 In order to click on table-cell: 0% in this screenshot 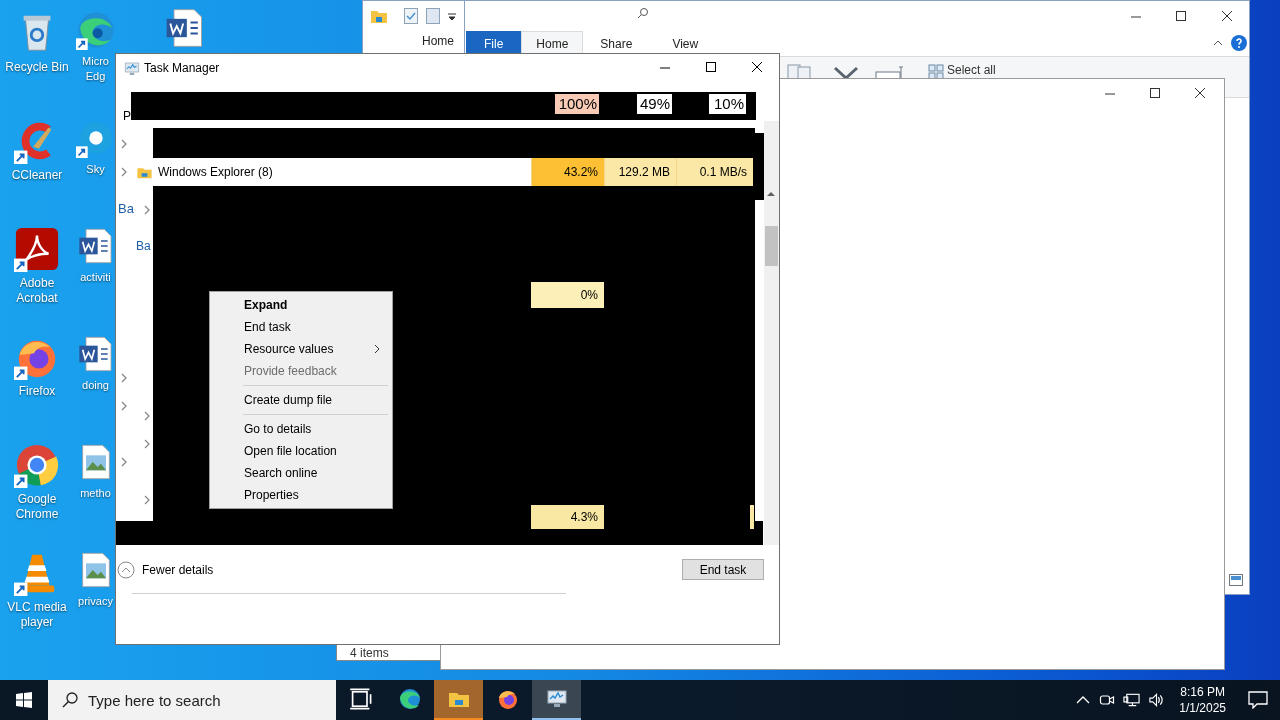, I will do `click(567, 295)`.